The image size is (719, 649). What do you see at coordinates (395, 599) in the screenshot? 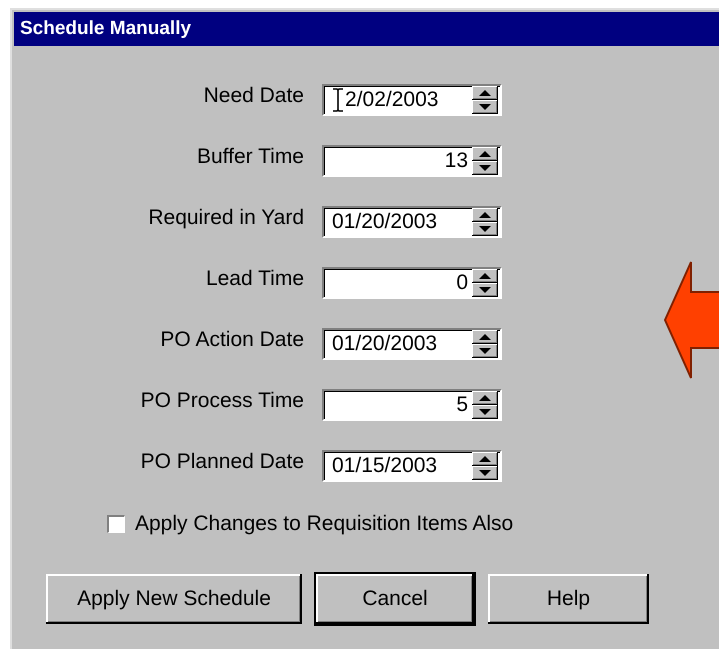
I see `dialog-button: Cancel` at bounding box center [395, 599].